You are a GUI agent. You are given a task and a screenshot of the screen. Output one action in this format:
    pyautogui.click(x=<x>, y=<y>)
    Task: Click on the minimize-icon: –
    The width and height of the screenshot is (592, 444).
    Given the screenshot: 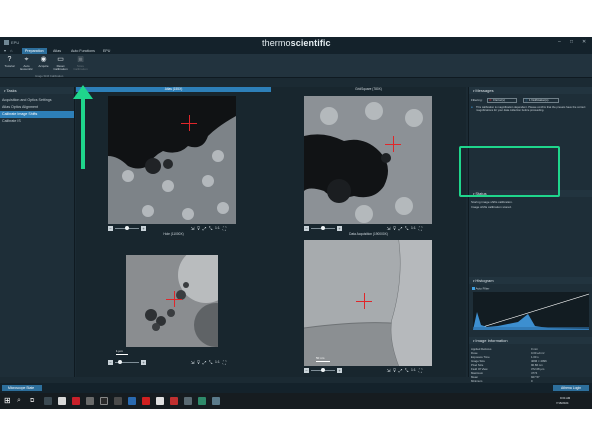 What is the action you would take?
    pyautogui.click(x=559, y=42)
    